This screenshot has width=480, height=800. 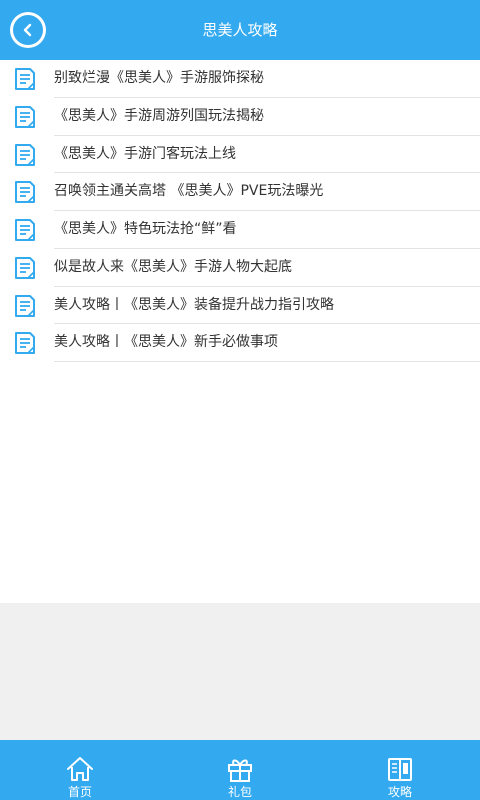 I want to click on home-icon, so click(x=80, y=769).